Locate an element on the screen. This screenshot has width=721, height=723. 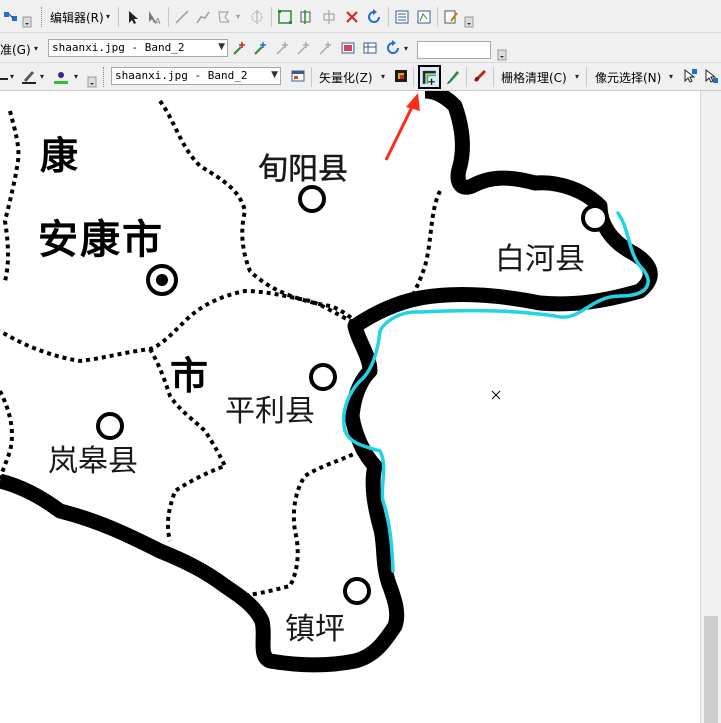
shi-label: 市 is located at coordinates (189, 375).